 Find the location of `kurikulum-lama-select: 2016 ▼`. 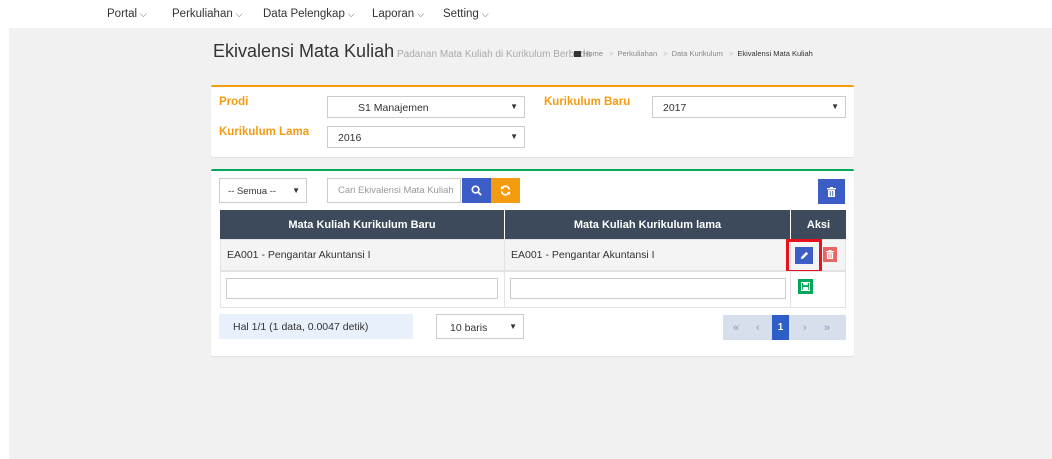

kurikulum-lama-select: 2016 ▼ is located at coordinates (426, 137).